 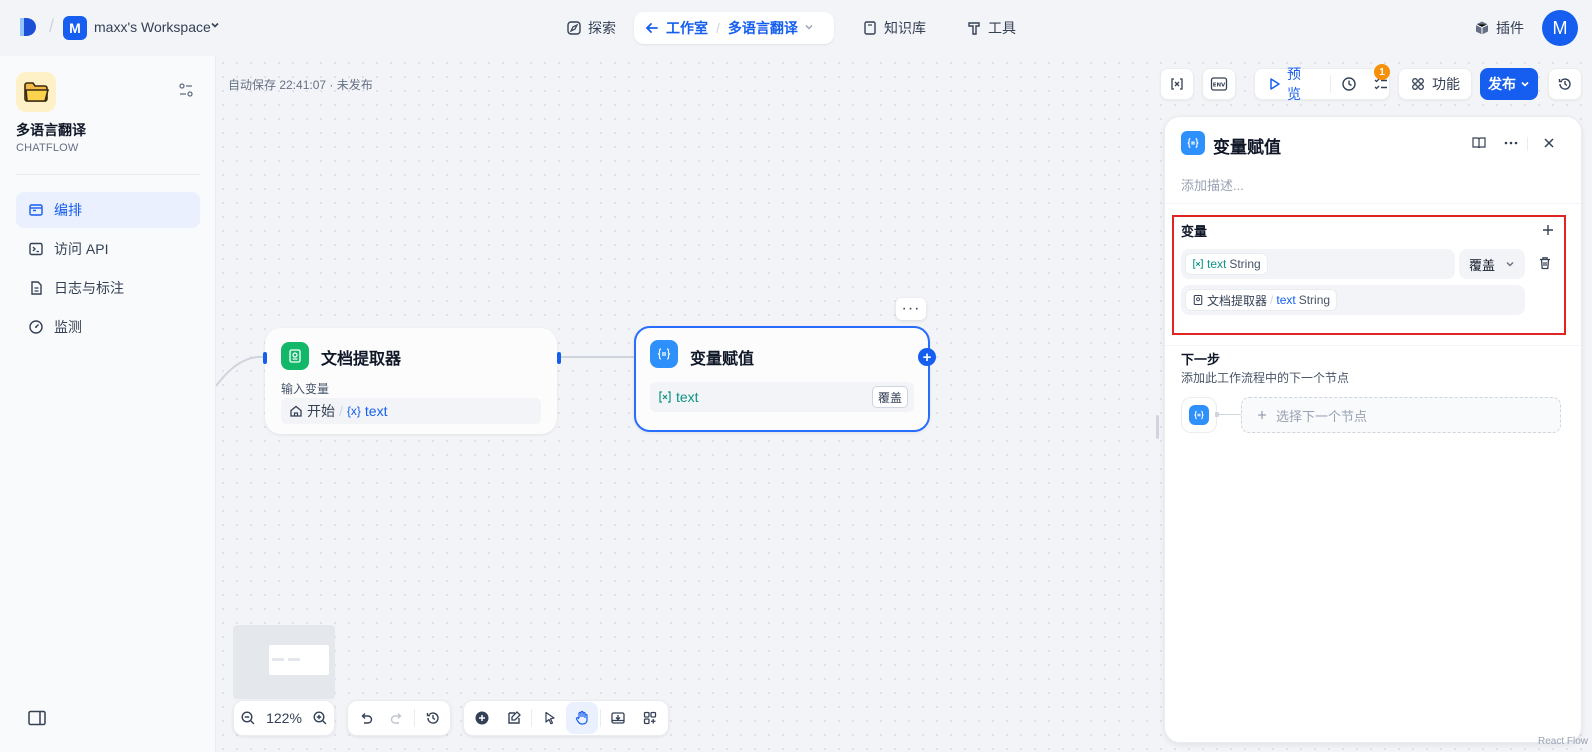 I want to click on arrow-left-icon, so click(x=652, y=28).